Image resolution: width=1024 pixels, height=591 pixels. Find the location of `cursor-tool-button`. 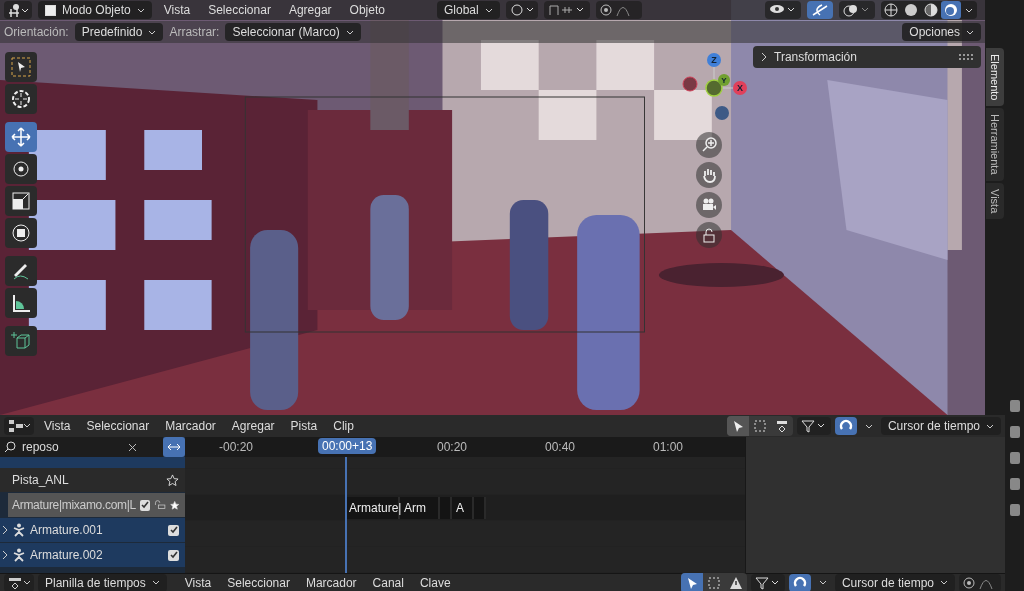

cursor-tool-button is located at coordinates (21, 99).